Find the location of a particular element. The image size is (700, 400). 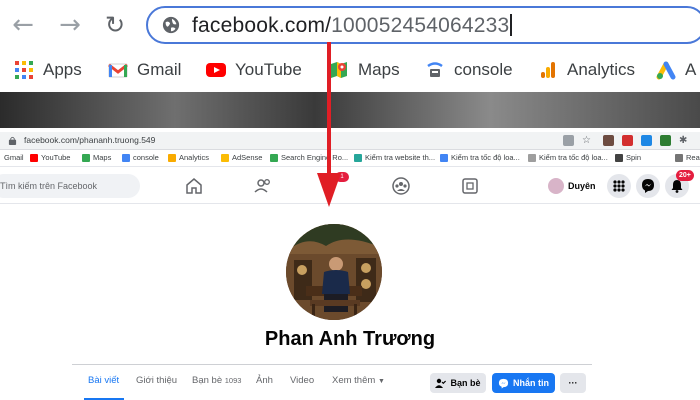

tab-label: Video is located at coordinates (302, 380).